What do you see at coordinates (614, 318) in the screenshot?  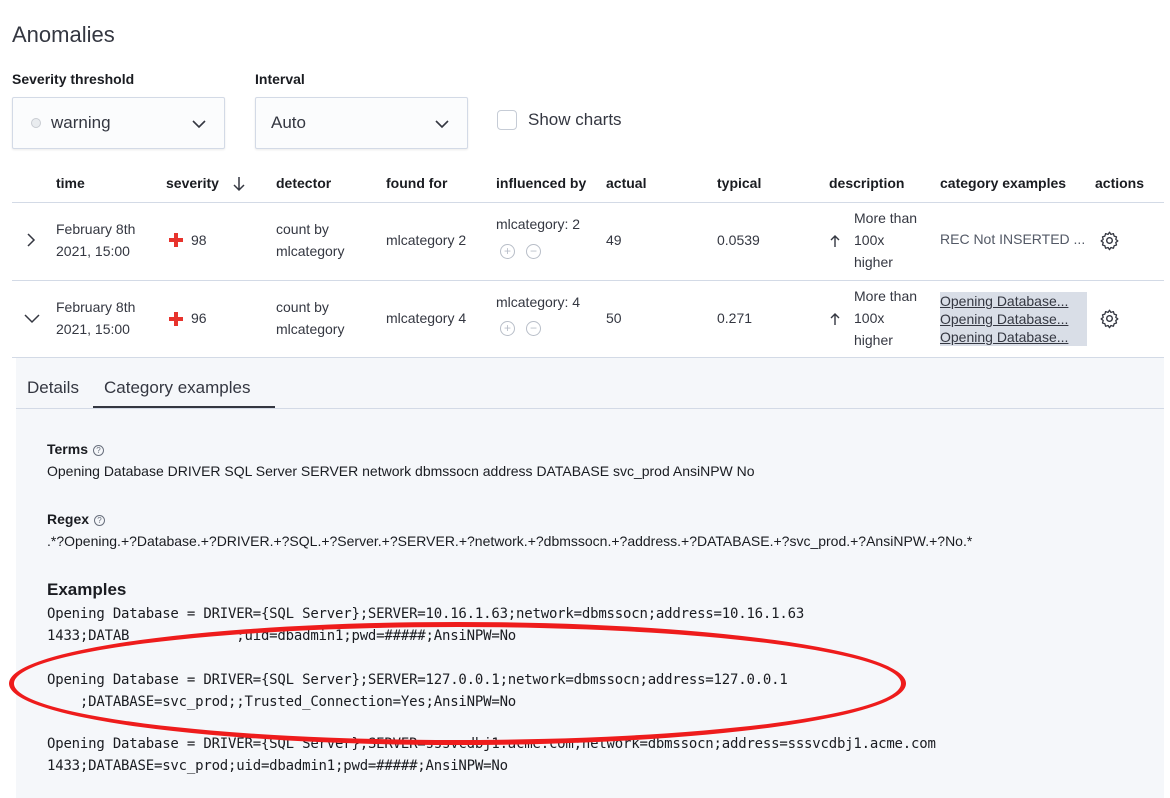 I see `row2-actual: 50` at bounding box center [614, 318].